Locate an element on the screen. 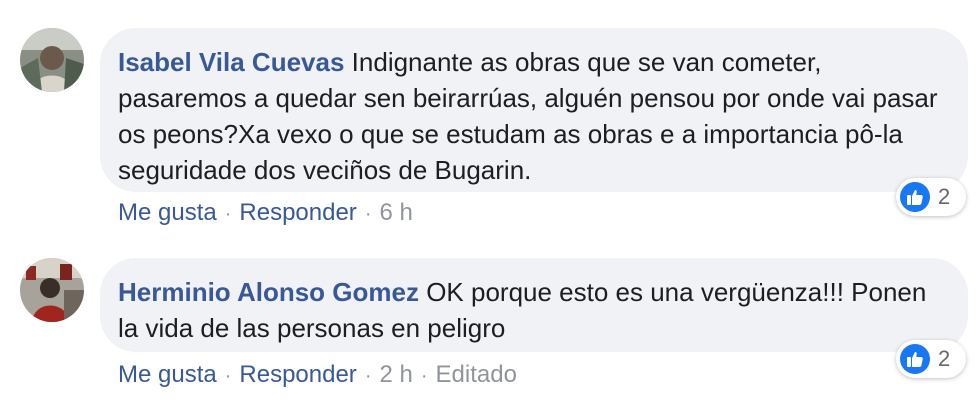 This screenshot has height=409, width=980. comment-author: Herminio Alonso Gomez is located at coordinates (268, 292).